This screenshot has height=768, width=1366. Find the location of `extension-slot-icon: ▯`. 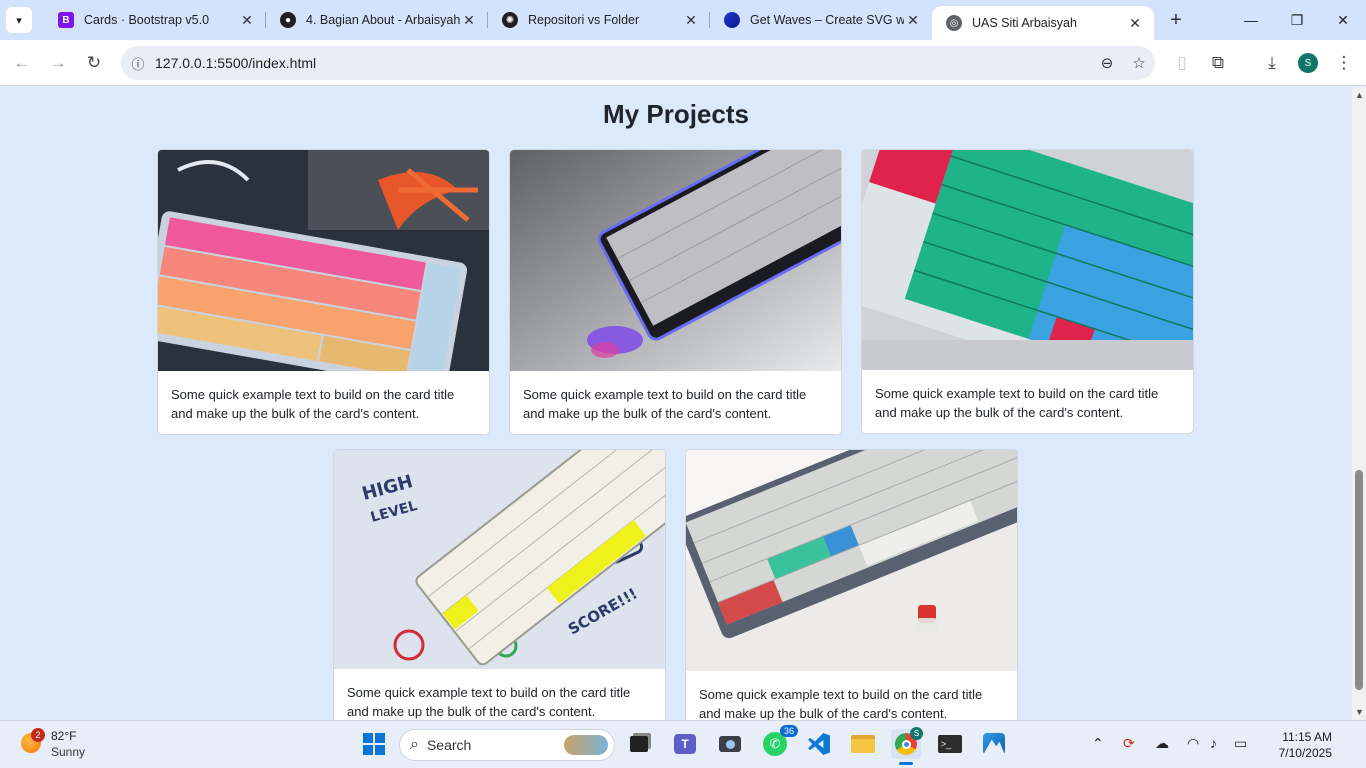

extension-slot-icon: ▯ is located at coordinates (1182, 63).